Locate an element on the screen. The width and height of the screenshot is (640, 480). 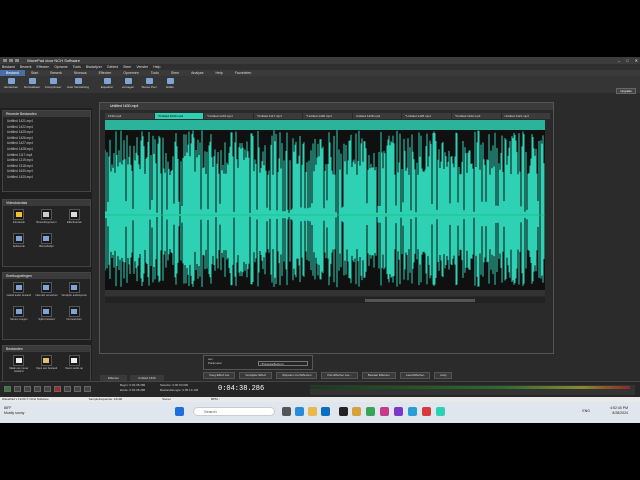
compress-icon is located at coordinates (53, 81).